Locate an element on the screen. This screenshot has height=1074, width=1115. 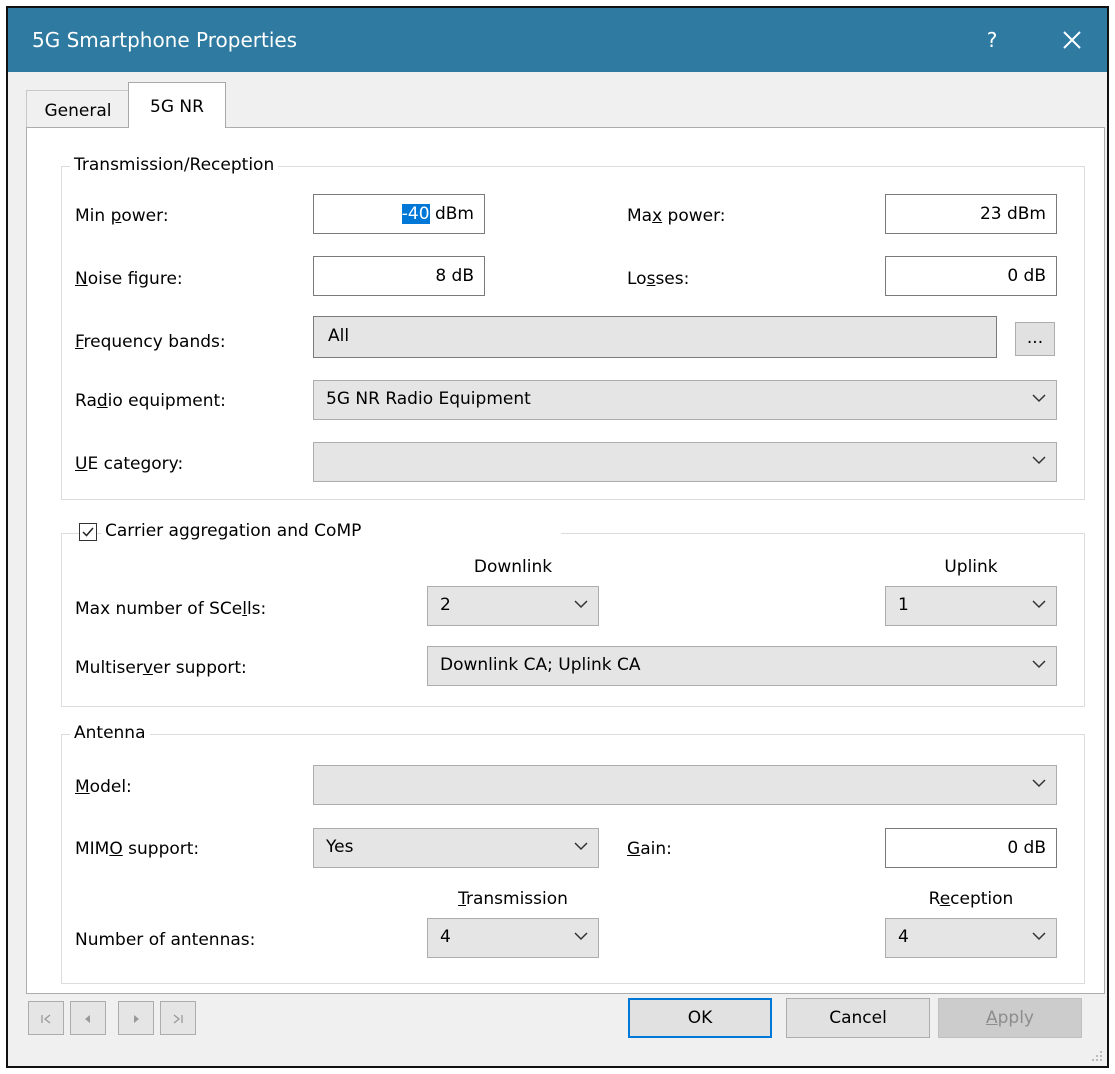
downlink-scells-value: 2 is located at coordinates (445, 605).